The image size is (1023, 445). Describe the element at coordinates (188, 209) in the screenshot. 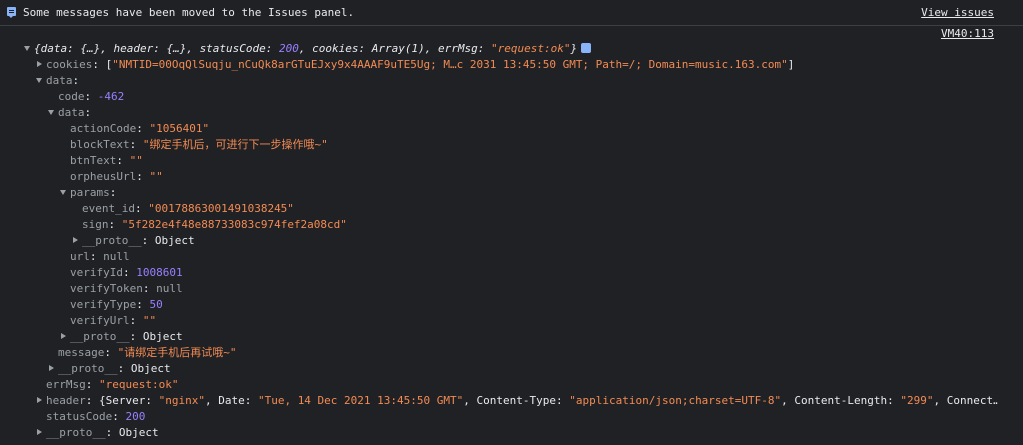

I see `tree-row-event-id: event_id: "00178863001491038245"` at that location.